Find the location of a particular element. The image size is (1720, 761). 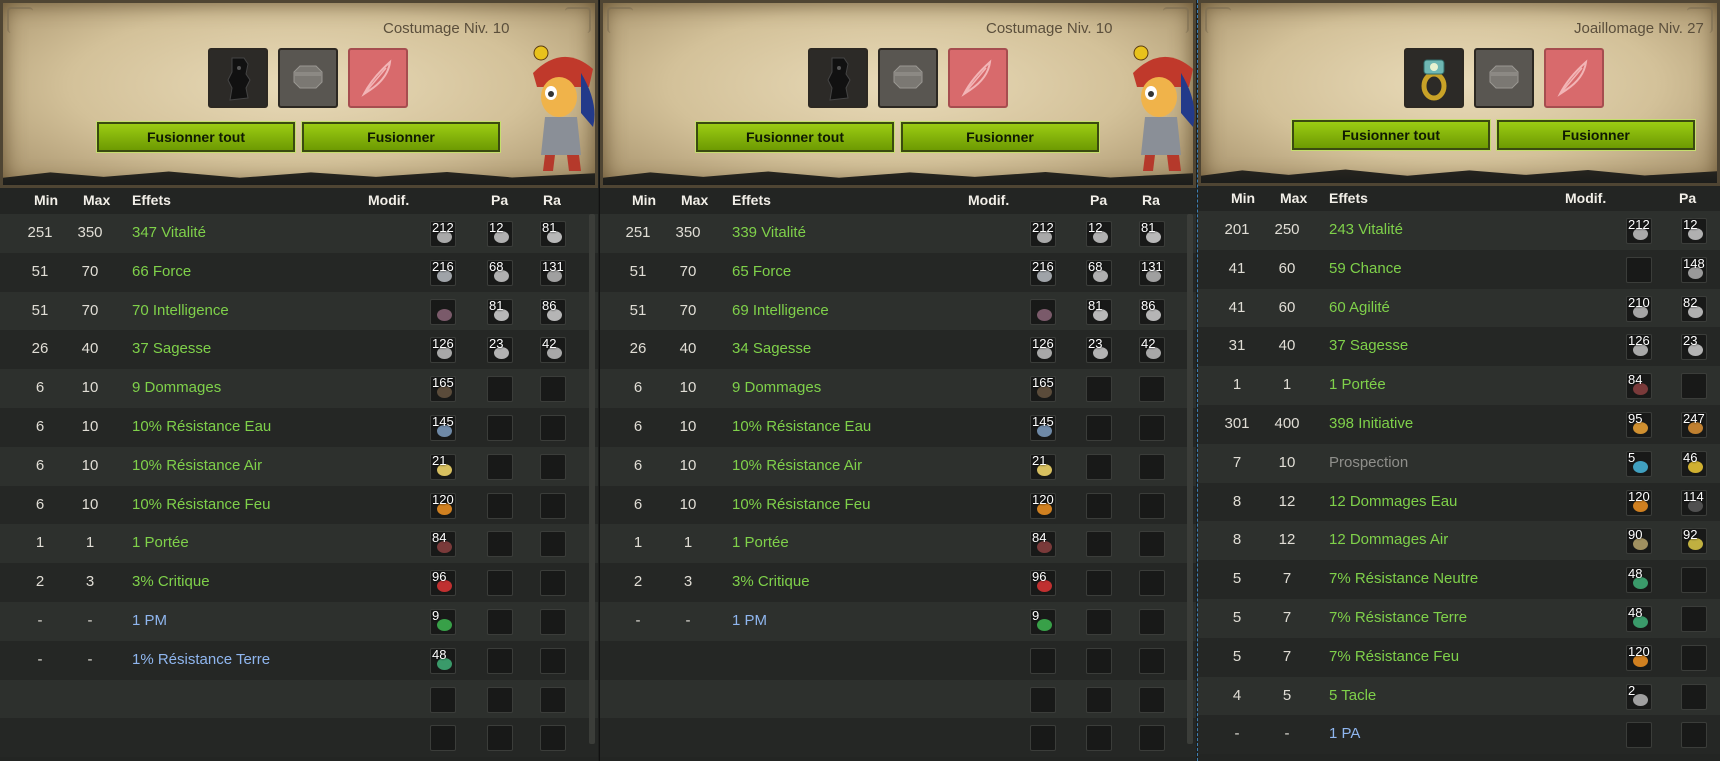

table-row: 51 70 70 Intelligence 81 86 is located at coordinates (299, 311).